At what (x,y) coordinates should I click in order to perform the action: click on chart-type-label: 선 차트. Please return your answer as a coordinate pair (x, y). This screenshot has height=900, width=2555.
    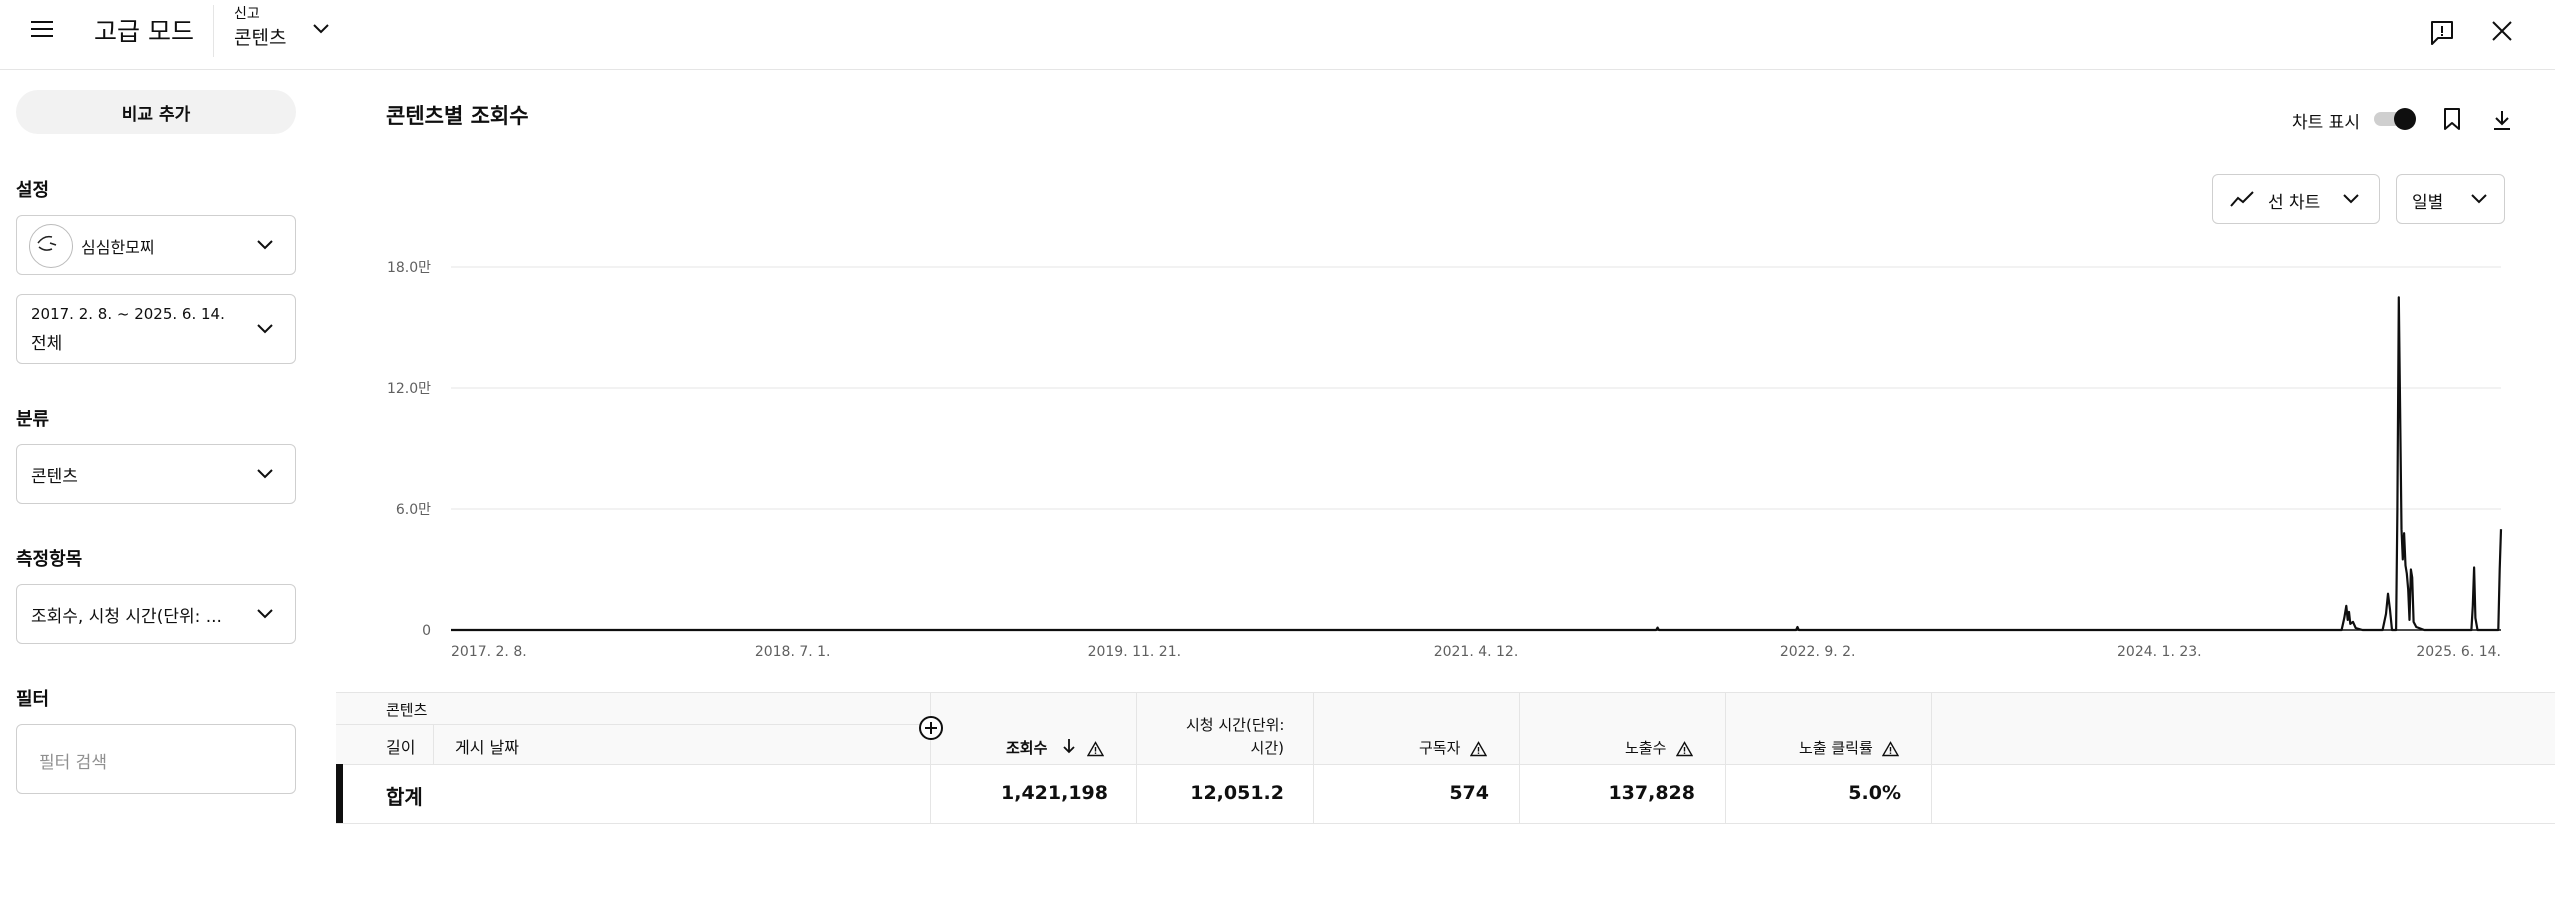
    Looking at the image, I should click on (2294, 203).